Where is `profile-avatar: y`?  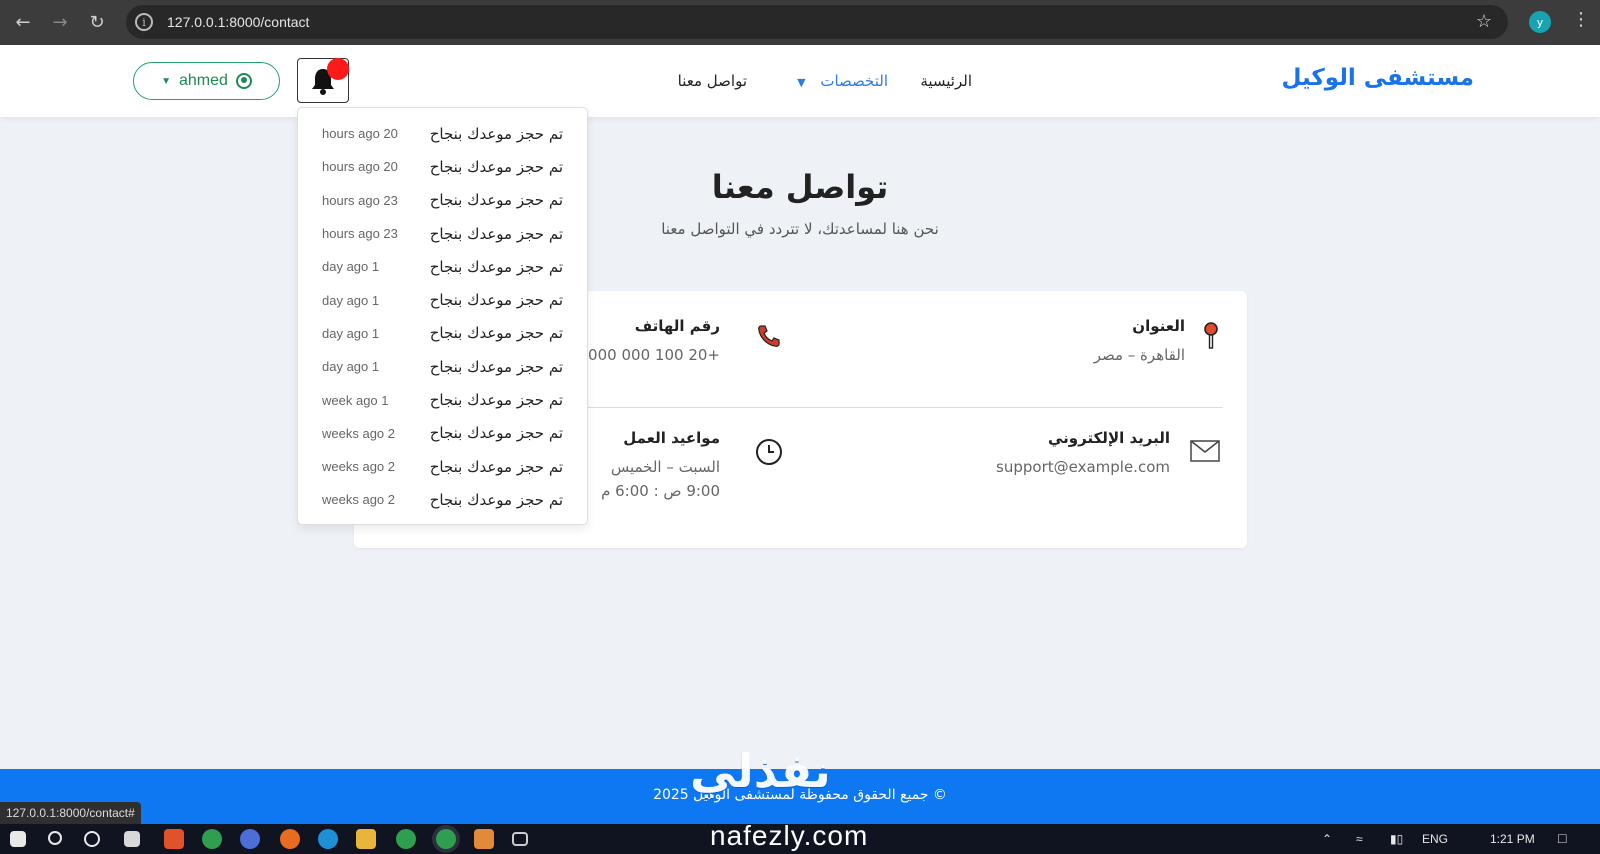 profile-avatar: y is located at coordinates (1540, 22).